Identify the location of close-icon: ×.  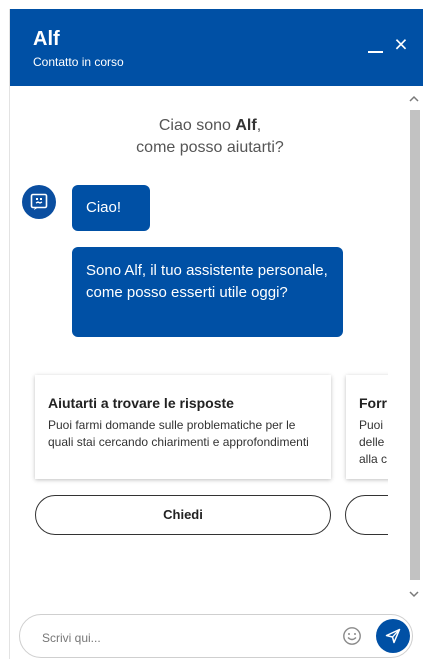
(401, 44).